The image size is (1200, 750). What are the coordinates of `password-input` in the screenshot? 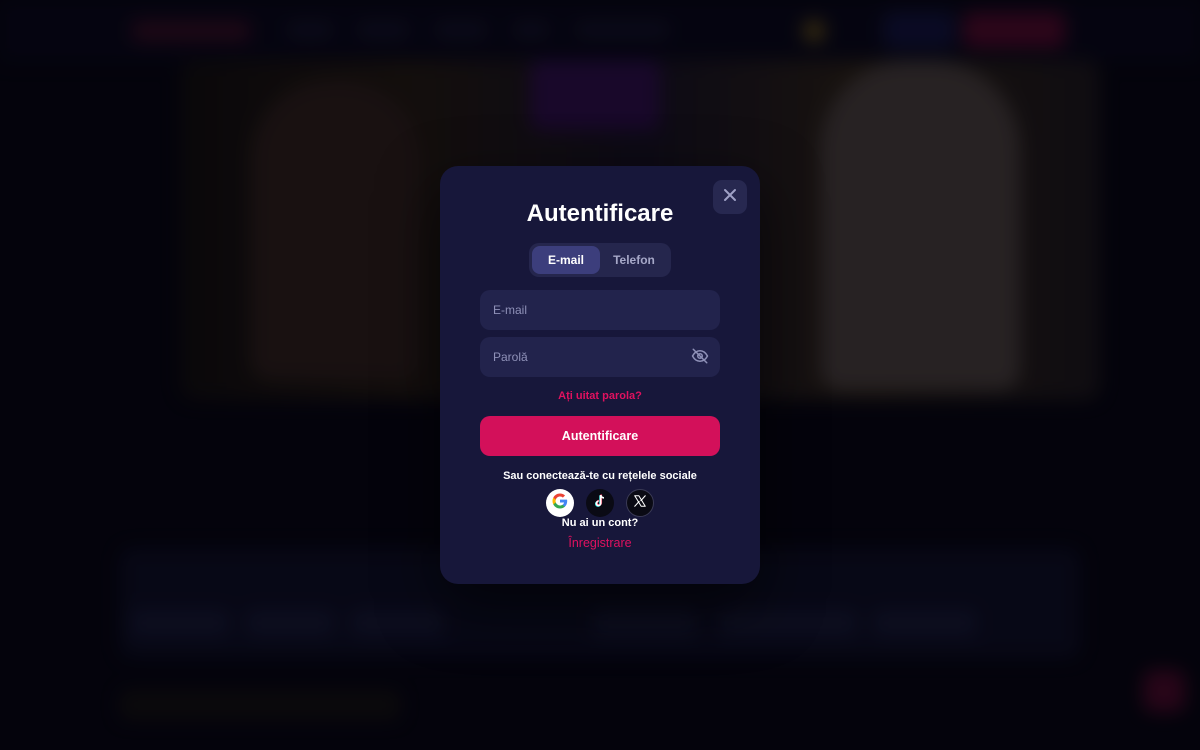 It's located at (600, 357).